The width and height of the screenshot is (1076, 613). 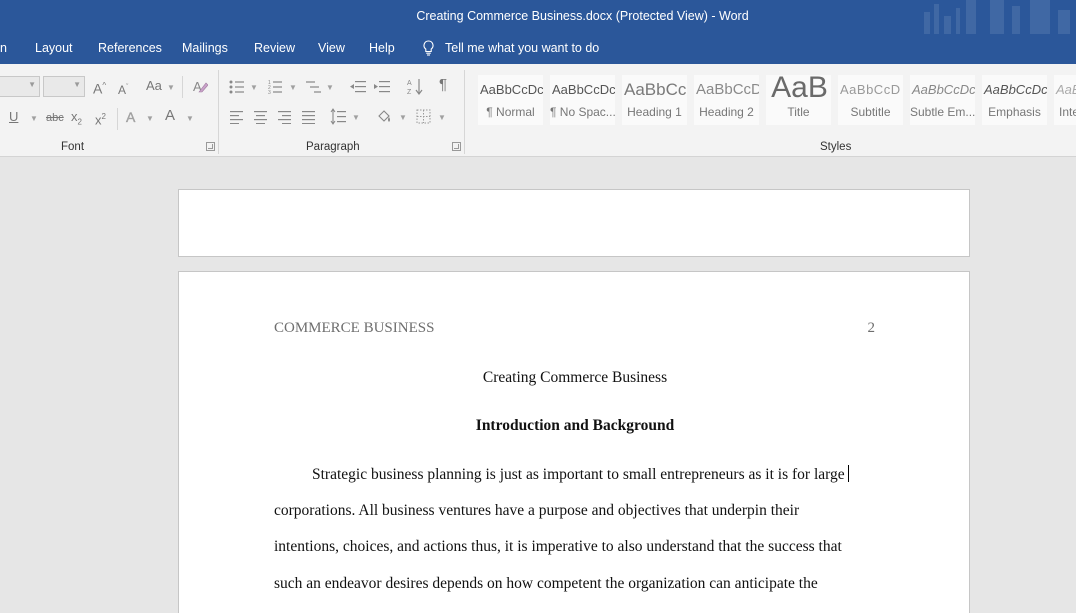 I want to click on style-emphasis: AaBbCcDc Emphasis, so click(x=1014, y=100).